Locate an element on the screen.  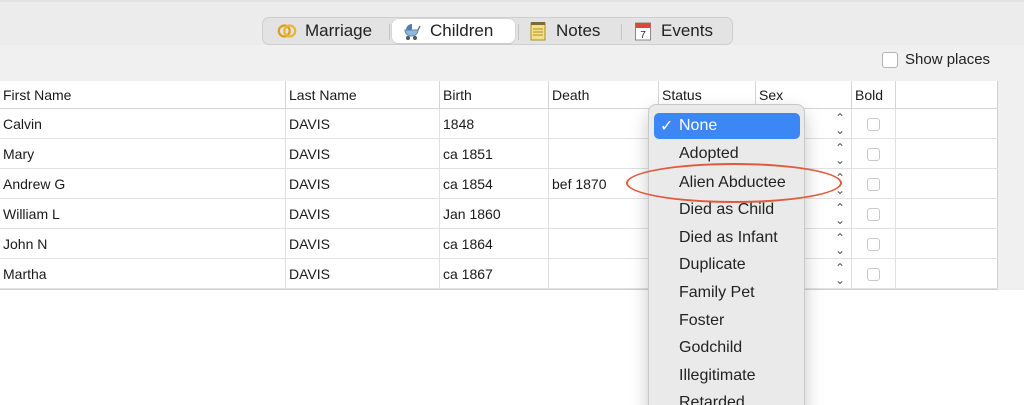
column-header-death: Death is located at coordinates (604, 95).